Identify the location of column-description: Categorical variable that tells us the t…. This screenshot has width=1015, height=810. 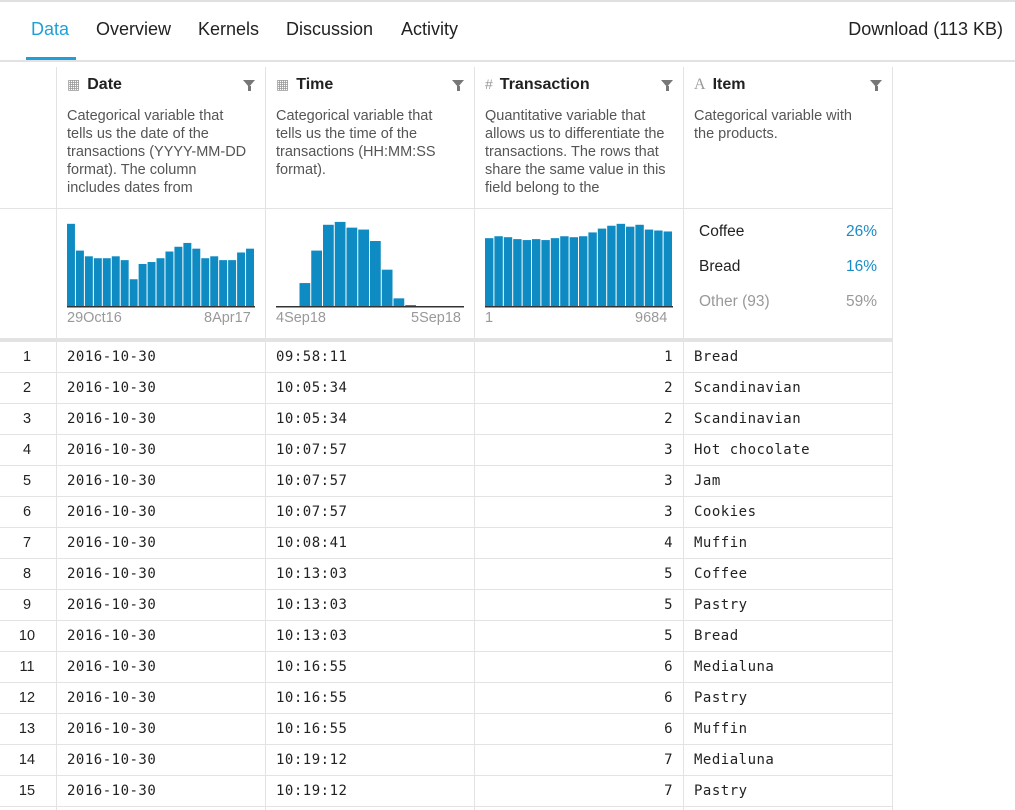
(356, 143).